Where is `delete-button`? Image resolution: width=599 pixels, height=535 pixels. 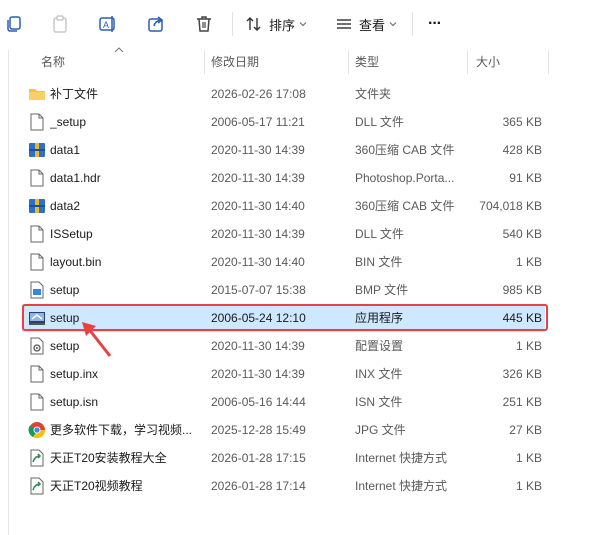 delete-button is located at coordinates (204, 24).